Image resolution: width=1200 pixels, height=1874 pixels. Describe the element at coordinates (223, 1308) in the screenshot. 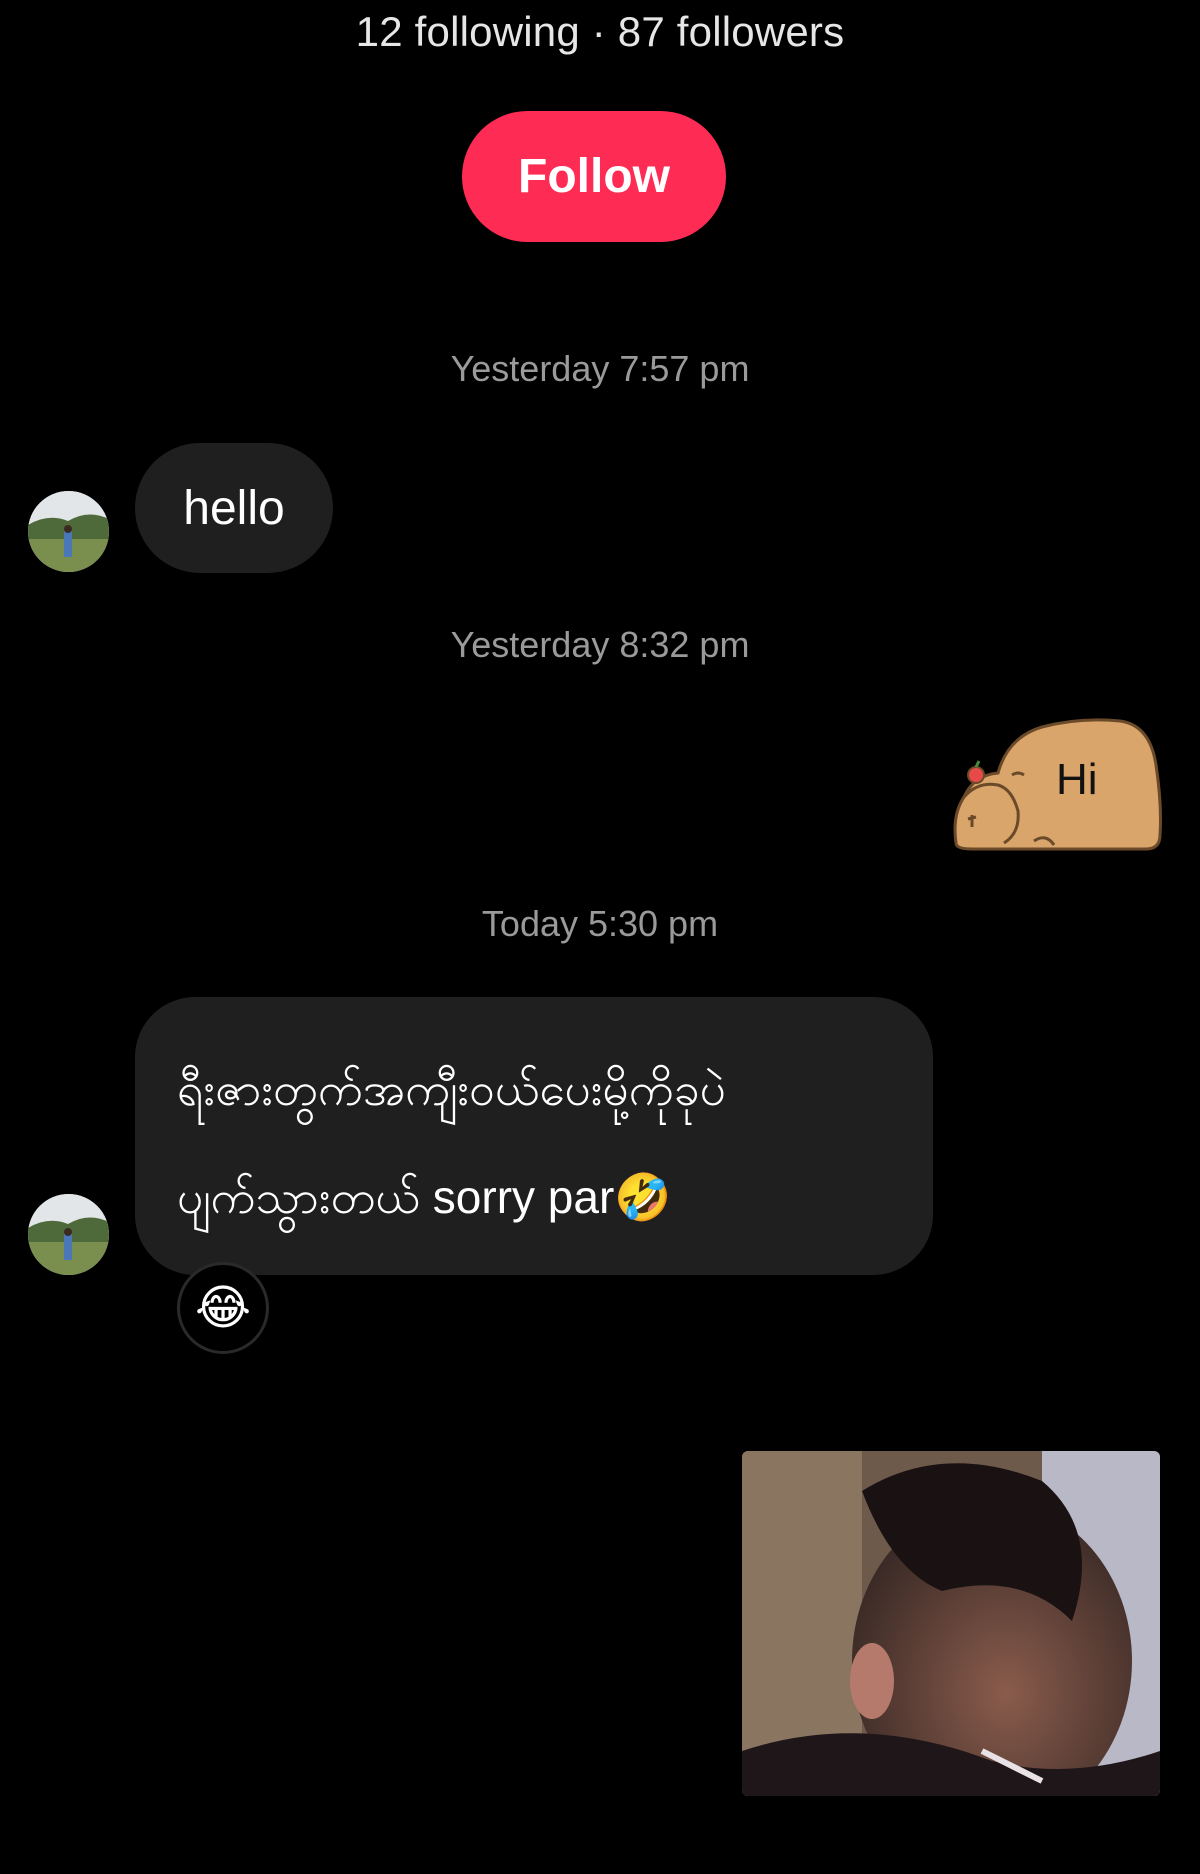

I see `reaction-emoji: 😂` at that location.